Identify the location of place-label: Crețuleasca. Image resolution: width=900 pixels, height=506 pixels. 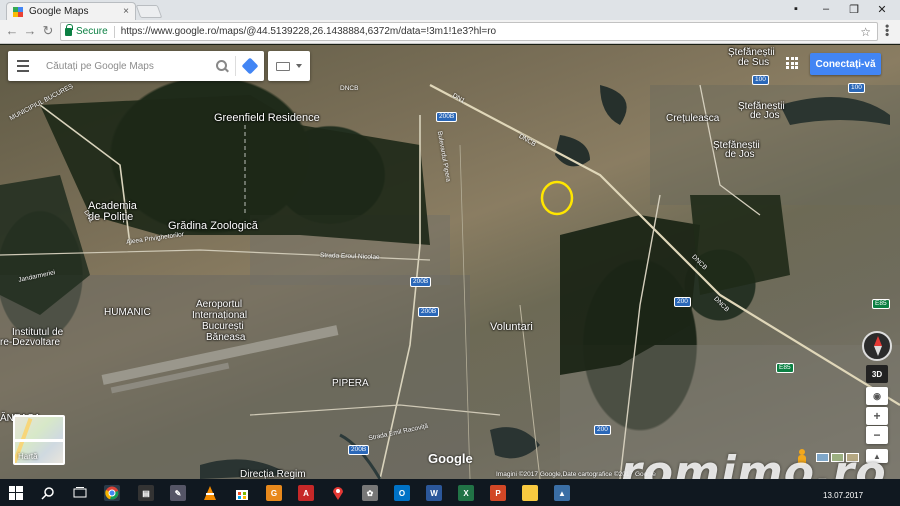
(693, 118).